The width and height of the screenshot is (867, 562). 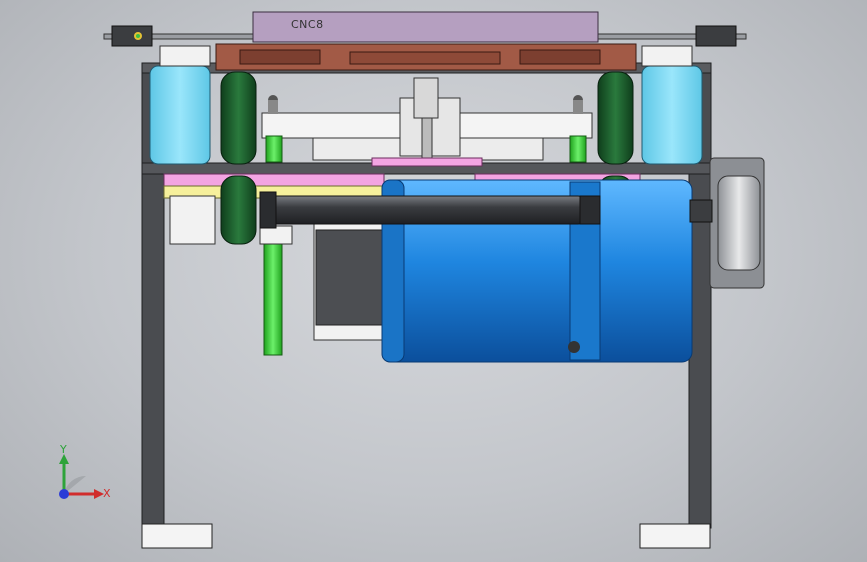 What do you see at coordinates (64, 494) in the screenshot?
I see `z-axis-icon` at bounding box center [64, 494].